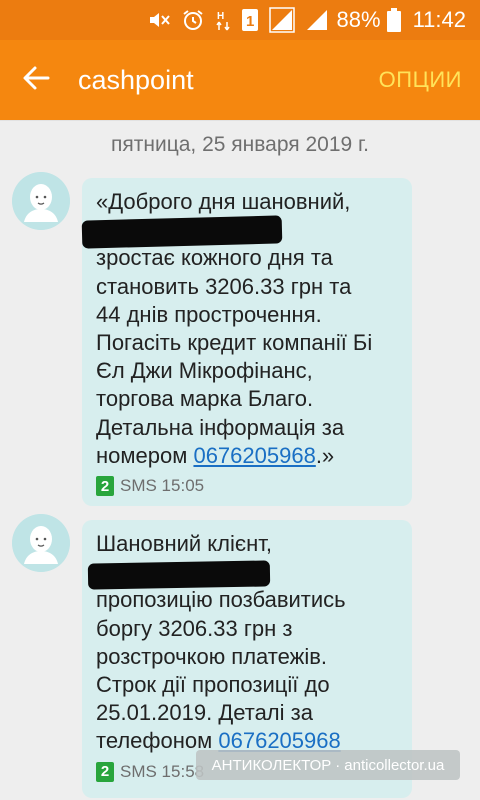  What do you see at coordinates (358, 19) in the screenshot?
I see `battery-percent: 88%` at bounding box center [358, 19].